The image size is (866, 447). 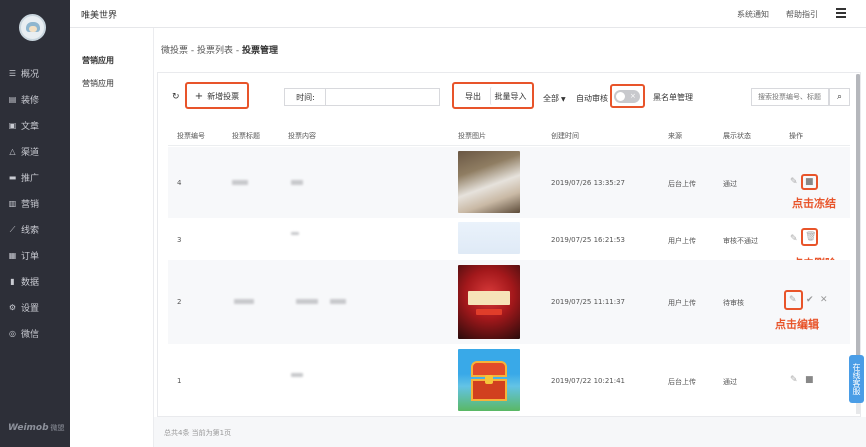 What do you see at coordinates (753, 14) in the screenshot?
I see `system-notice-link: 系统通知` at bounding box center [753, 14].